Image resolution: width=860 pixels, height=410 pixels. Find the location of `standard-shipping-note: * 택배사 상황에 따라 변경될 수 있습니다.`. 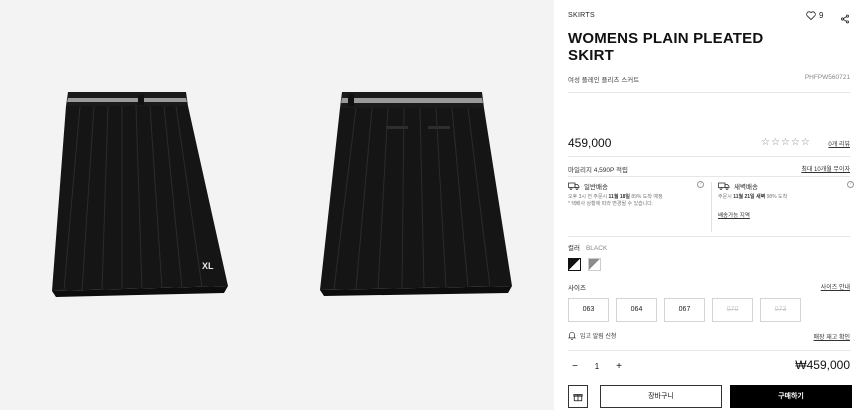

standard-shipping-note: * 택배사 상황에 따라 변경될 수 있습니다. is located at coordinates (611, 204).